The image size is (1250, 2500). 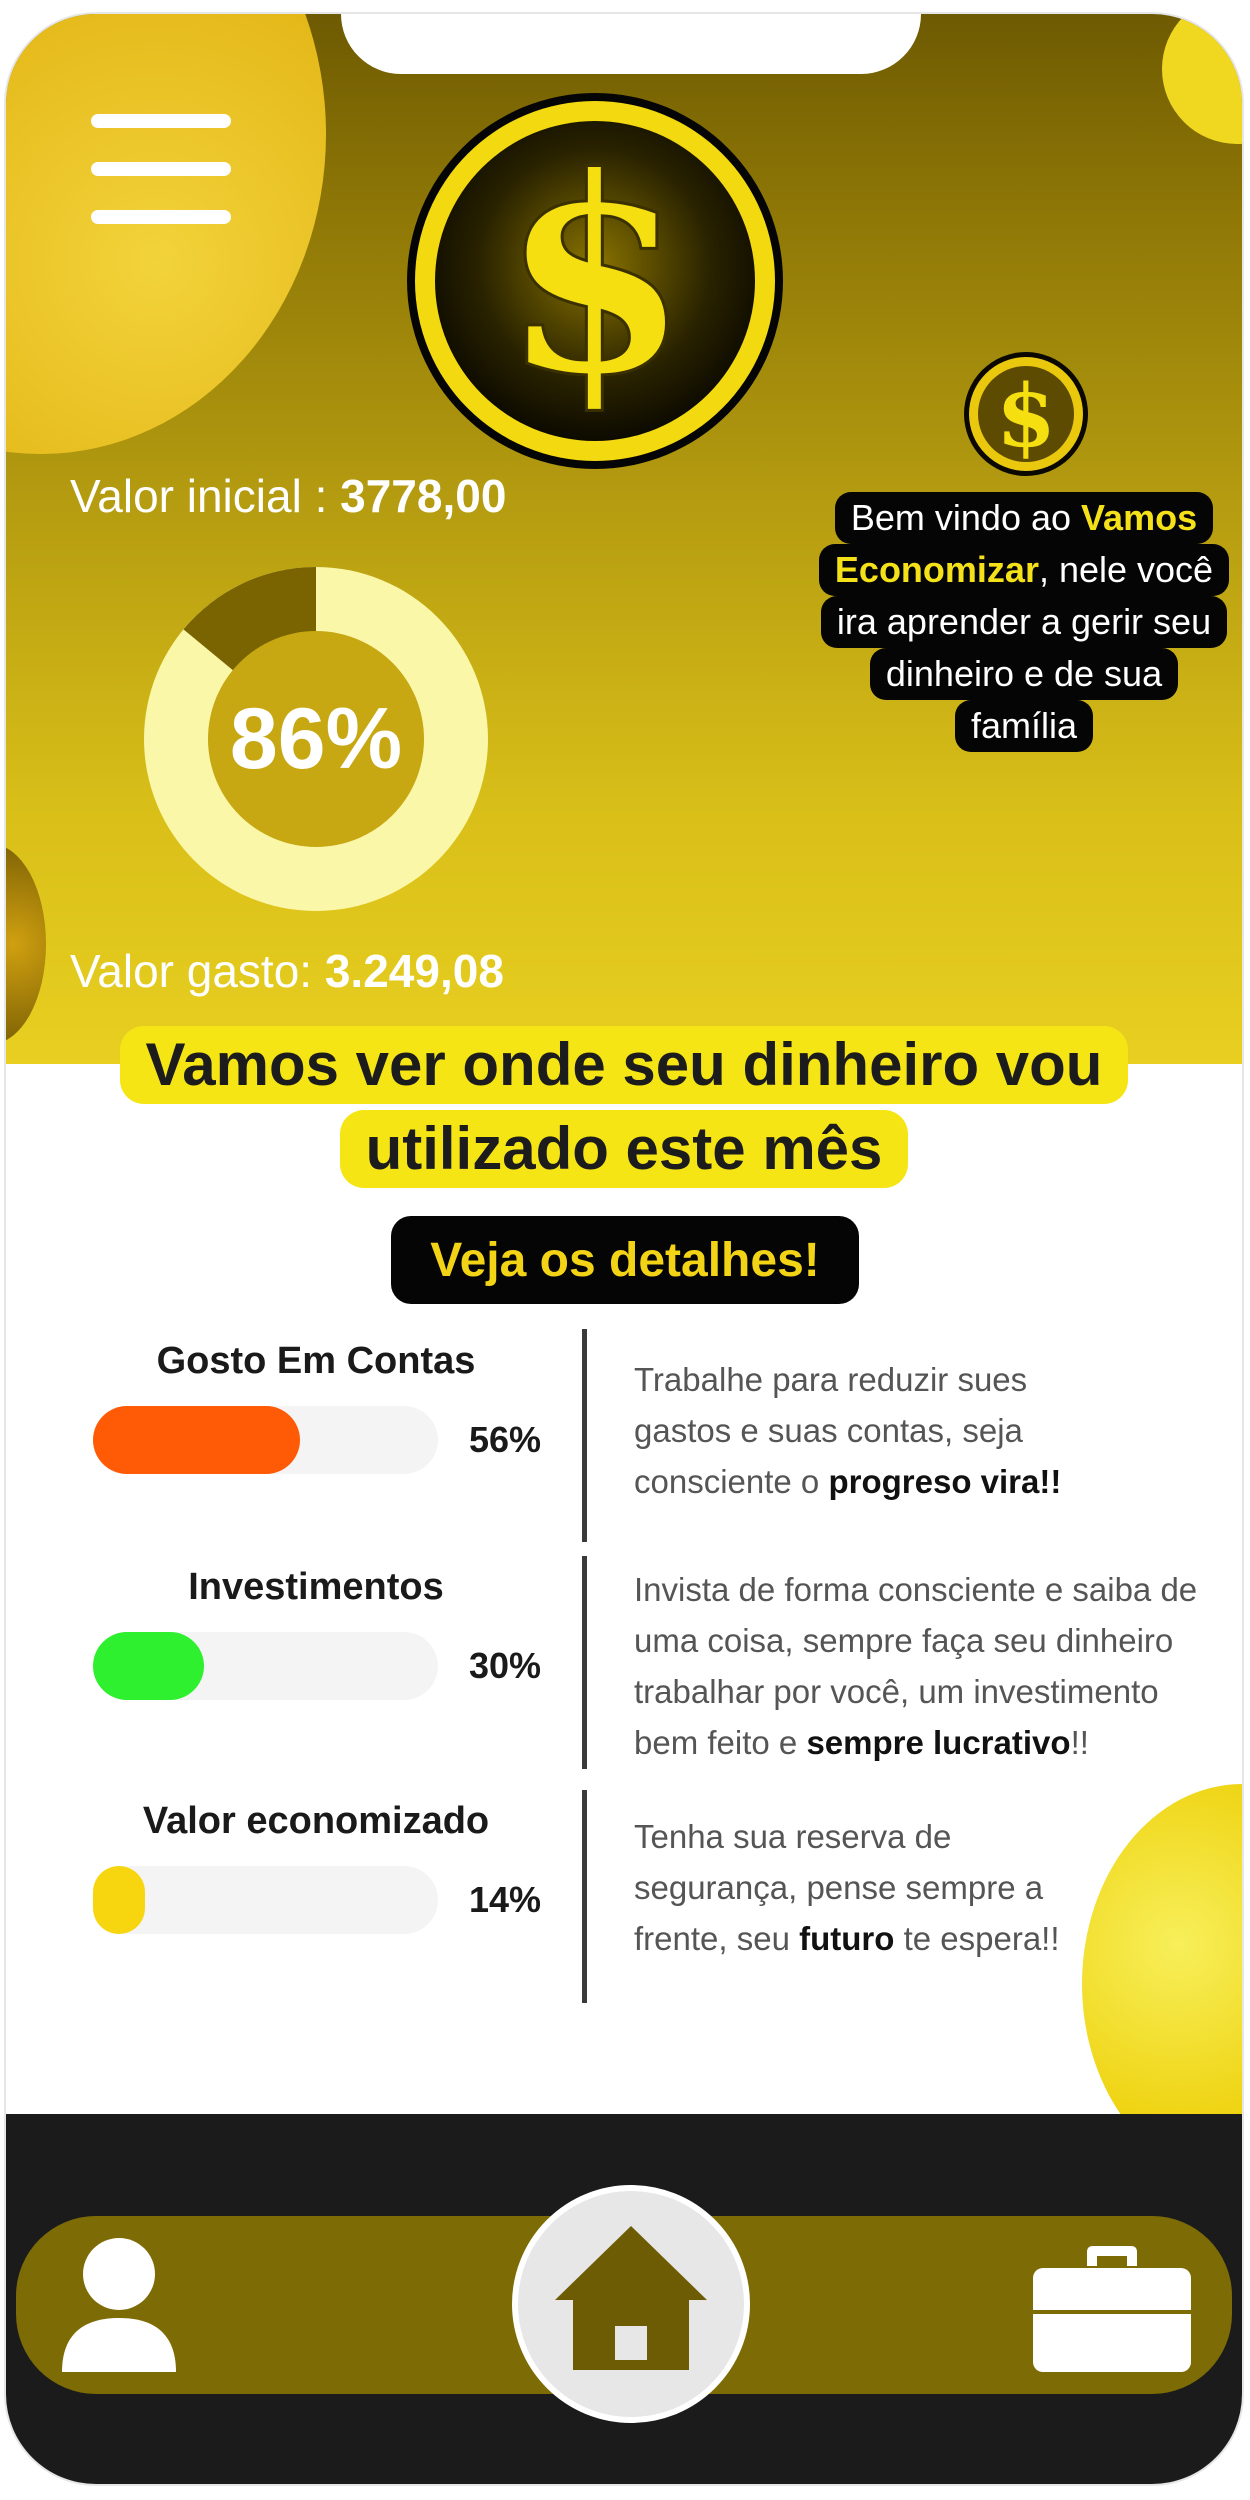 What do you see at coordinates (265, 1900) in the screenshot?
I see `progress-track-economizado` at bounding box center [265, 1900].